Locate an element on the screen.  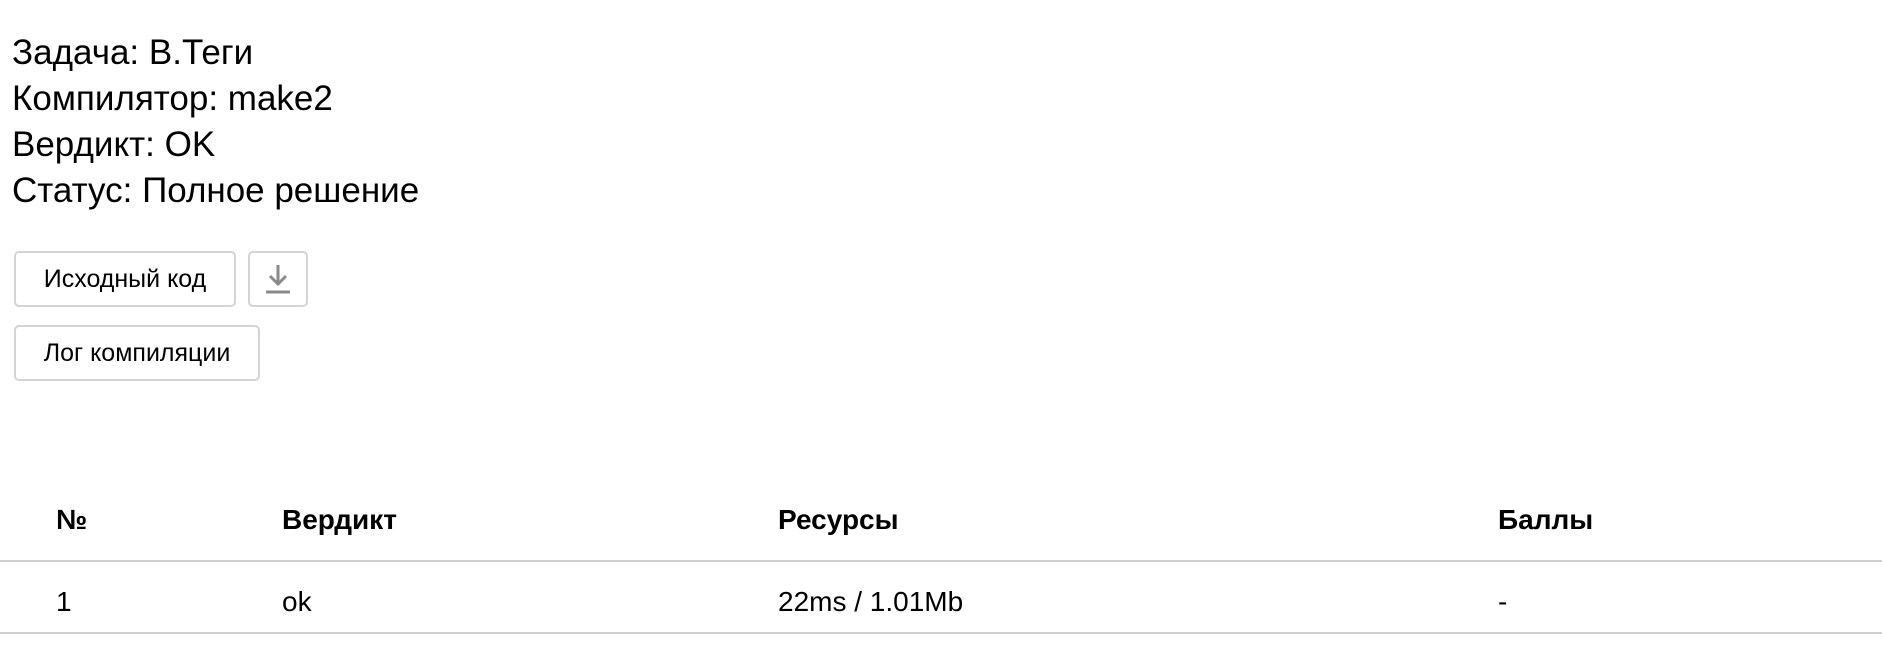
verdict-line: Вердикт: OK is located at coordinates (114, 144).